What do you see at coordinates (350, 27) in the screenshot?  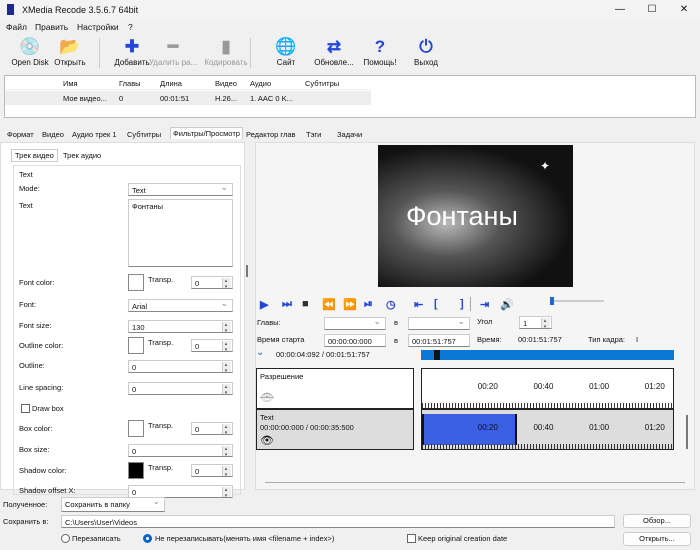 I see `menu-bar: Файл Править Настройки ?` at bounding box center [350, 27].